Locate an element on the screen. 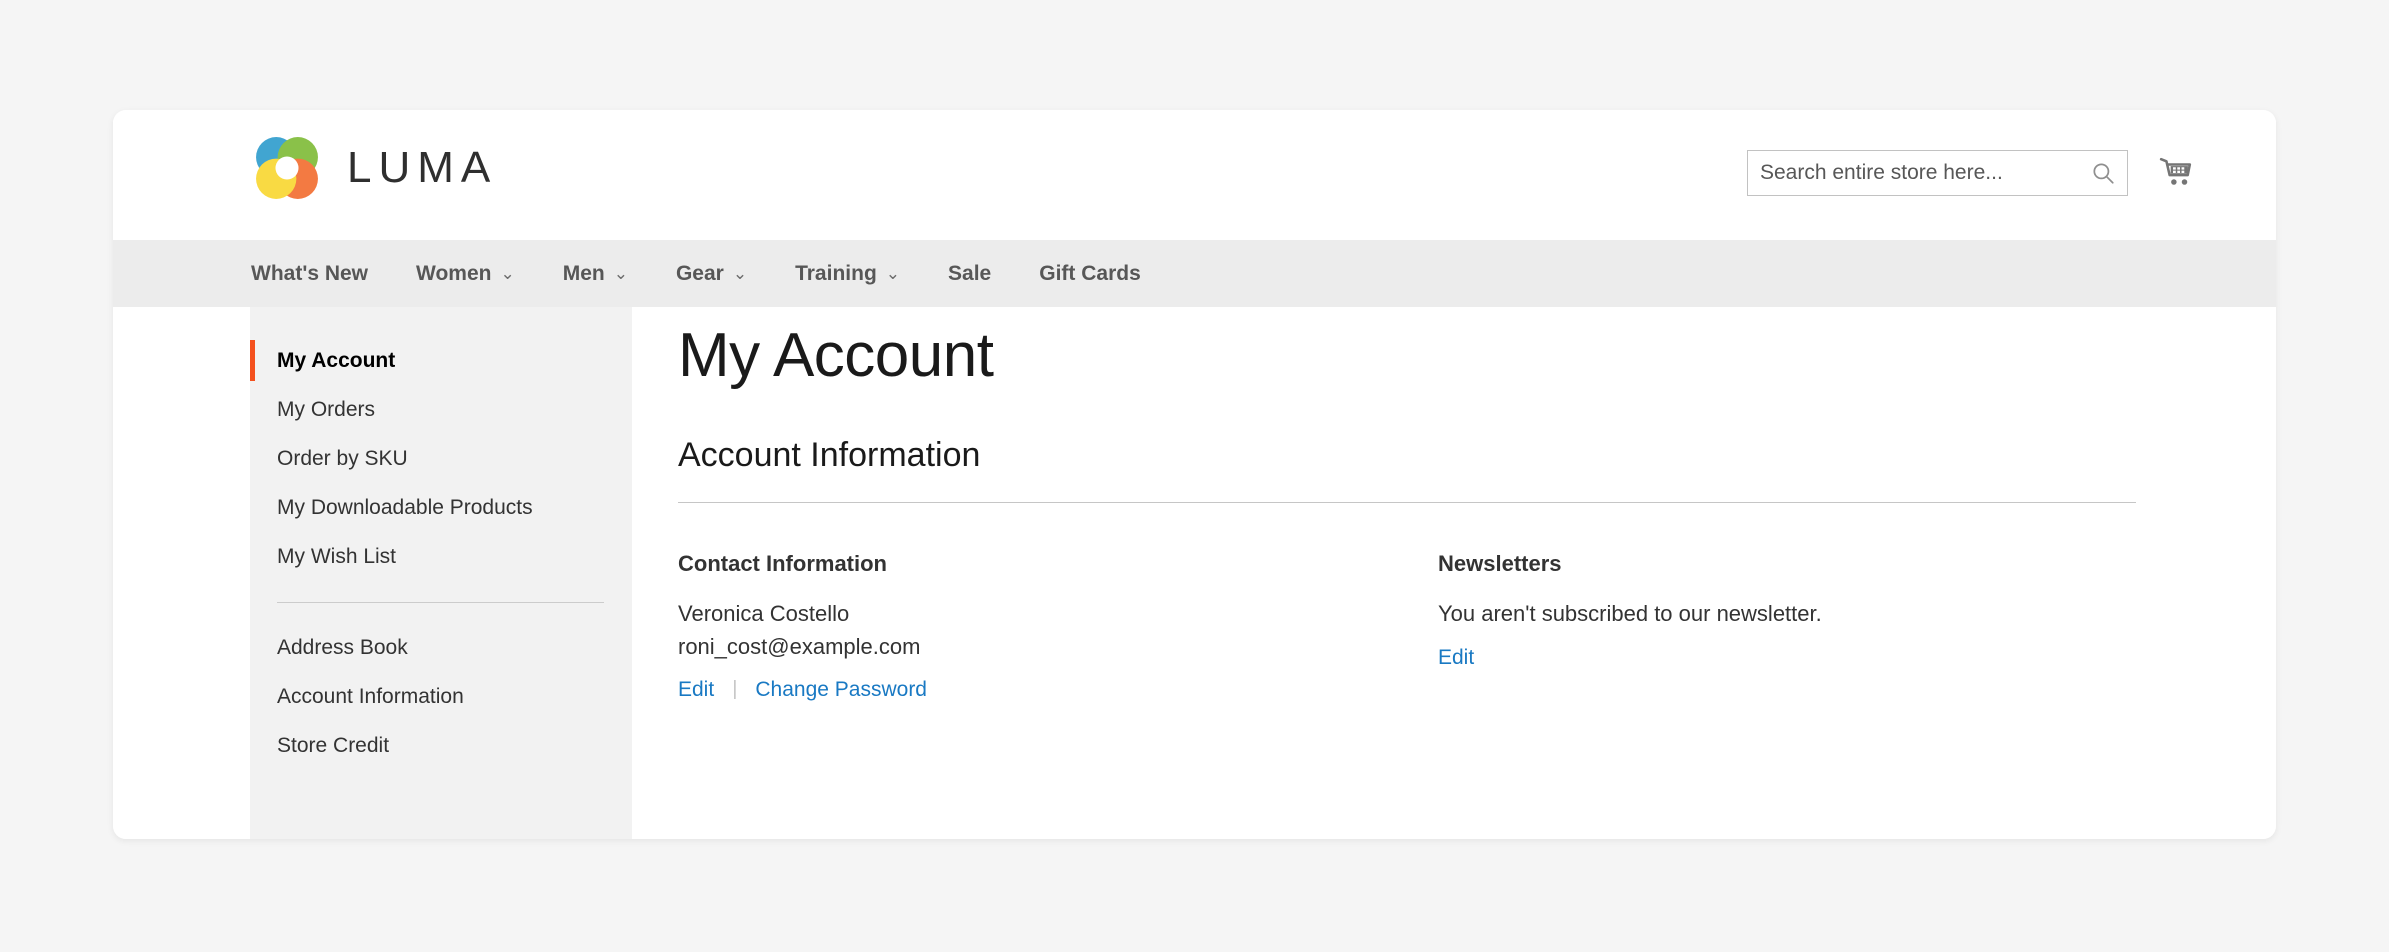 The width and height of the screenshot is (2389, 952). search-icon is located at coordinates (2103, 173).